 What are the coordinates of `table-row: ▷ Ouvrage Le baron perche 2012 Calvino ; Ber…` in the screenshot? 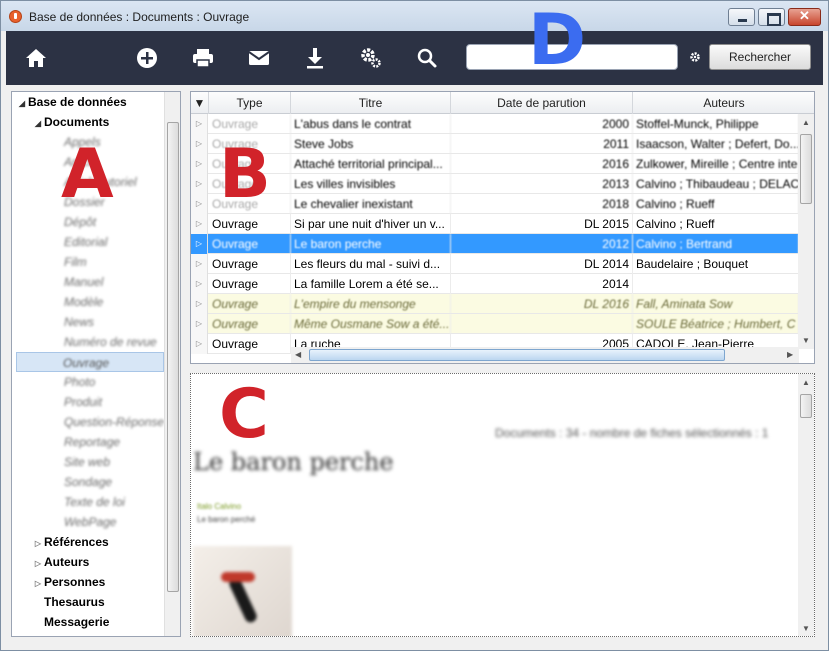 It's located at (495, 244).